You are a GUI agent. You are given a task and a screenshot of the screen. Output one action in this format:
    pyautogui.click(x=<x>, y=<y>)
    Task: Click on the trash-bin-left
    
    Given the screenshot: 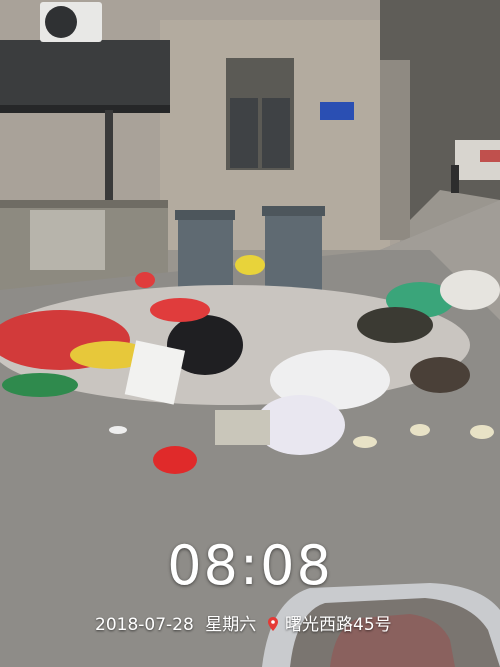 What is the action you would take?
    pyautogui.click(x=205, y=254)
    